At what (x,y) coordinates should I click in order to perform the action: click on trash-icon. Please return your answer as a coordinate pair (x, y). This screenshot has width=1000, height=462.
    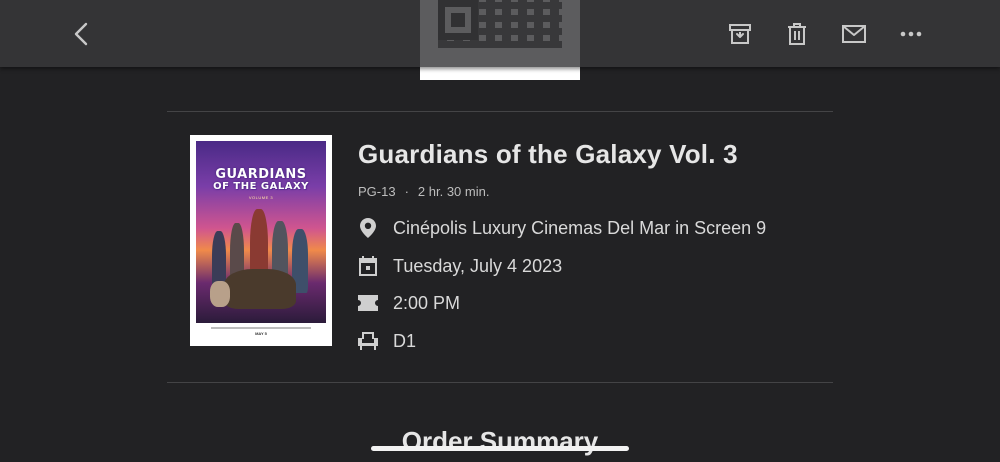
    Looking at the image, I should click on (797, 34).